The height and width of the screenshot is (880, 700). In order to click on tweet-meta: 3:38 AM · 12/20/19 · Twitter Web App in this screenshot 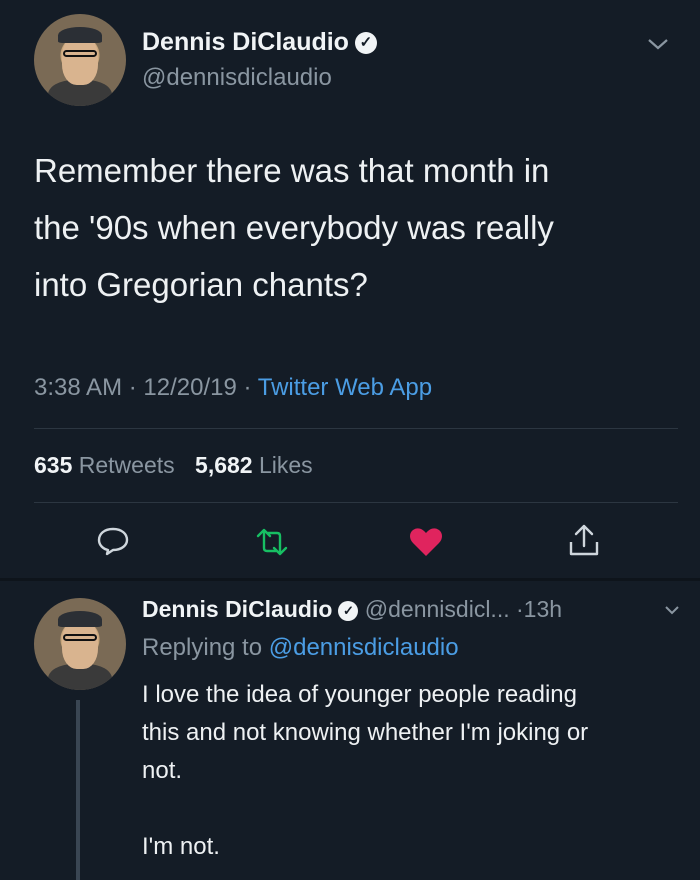, I will do `click(233, 387)`.